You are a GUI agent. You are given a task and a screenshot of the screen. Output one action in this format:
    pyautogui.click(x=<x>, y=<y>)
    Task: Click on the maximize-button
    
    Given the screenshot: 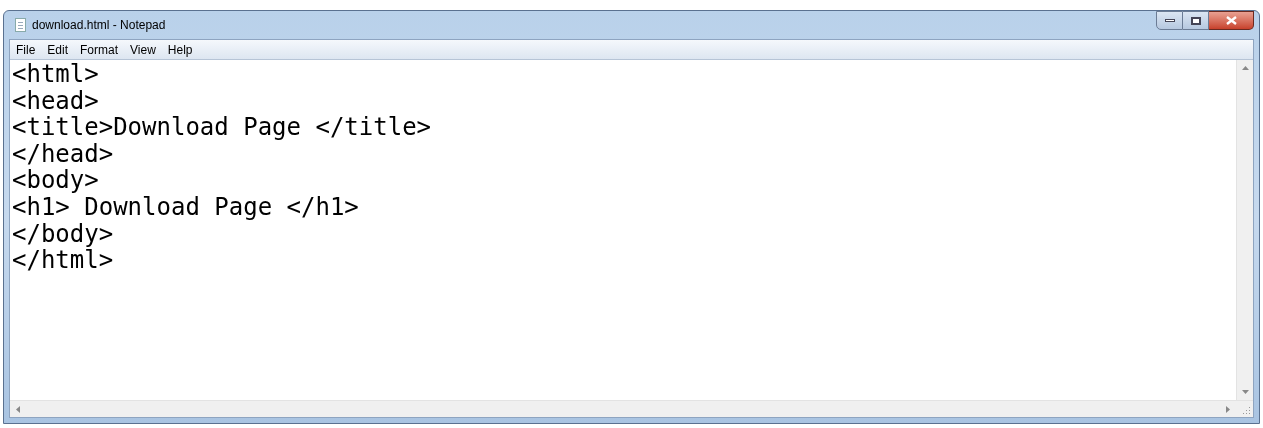 What is the action you would take?
    pyautogui.click(x=1196, y=20)
    